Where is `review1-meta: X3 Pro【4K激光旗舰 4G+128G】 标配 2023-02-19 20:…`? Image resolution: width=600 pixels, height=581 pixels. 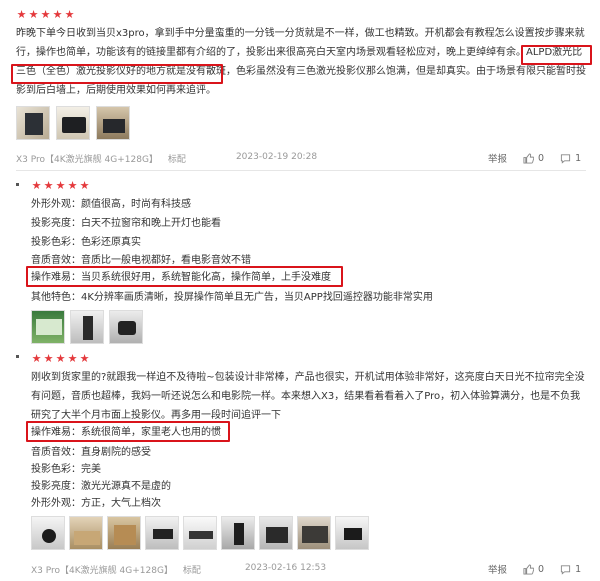
review1-meta: X3 Pro【4K激光旗舰 4G+128G】 标配 2023-02-19 20:… is located at coordinates (171, 158).